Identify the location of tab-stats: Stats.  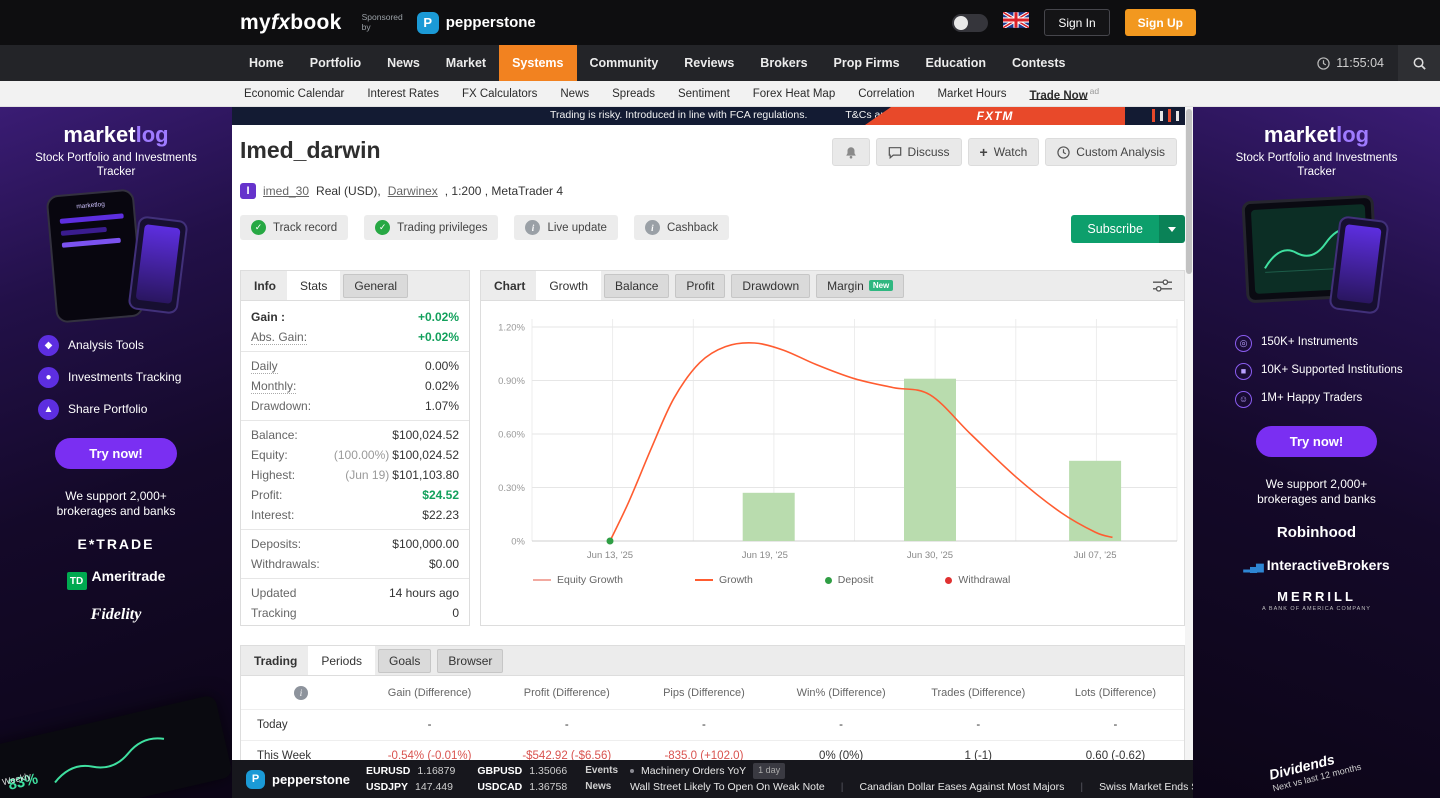
(314, 285).